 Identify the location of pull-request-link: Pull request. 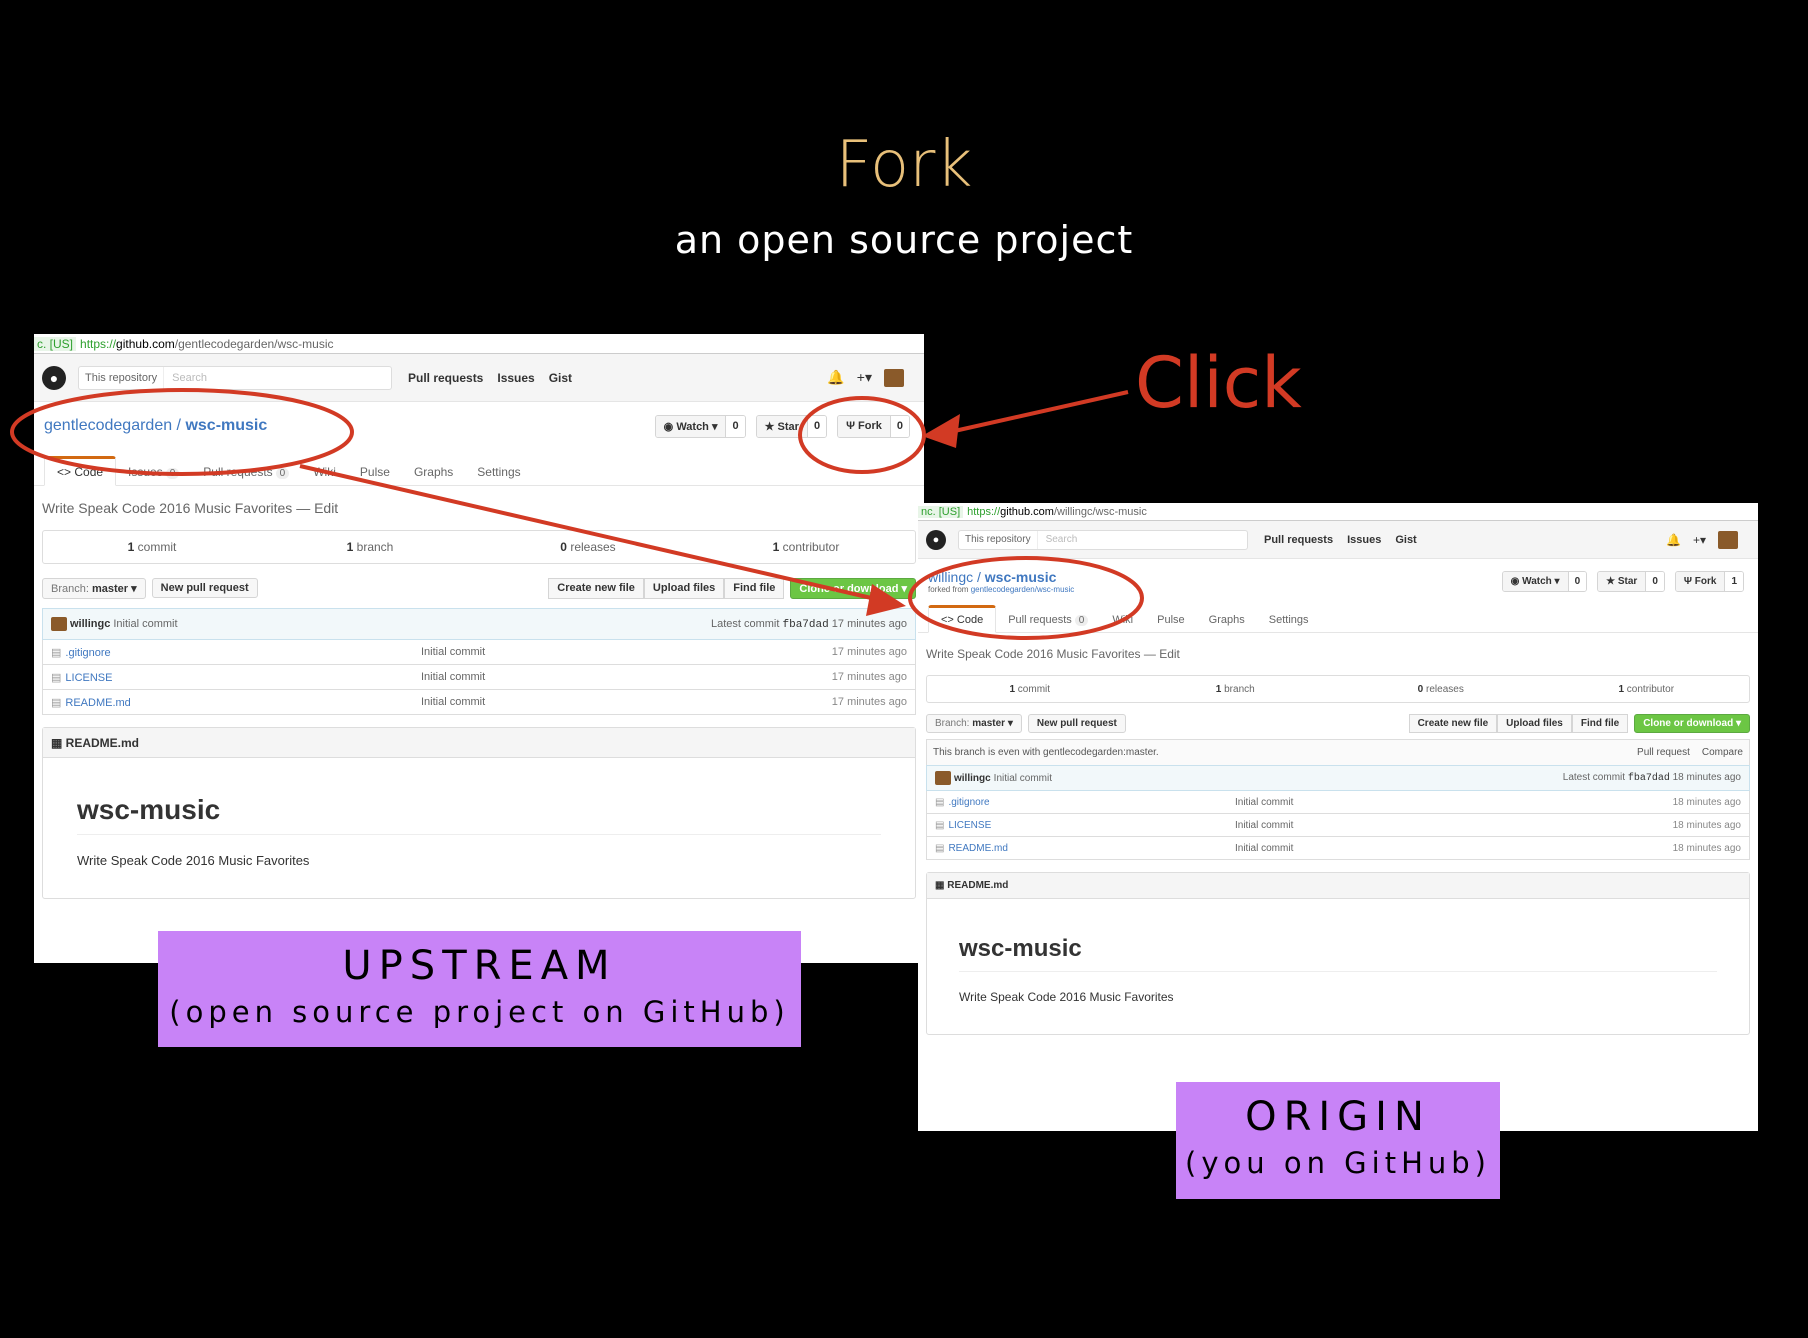
(1663, 752).